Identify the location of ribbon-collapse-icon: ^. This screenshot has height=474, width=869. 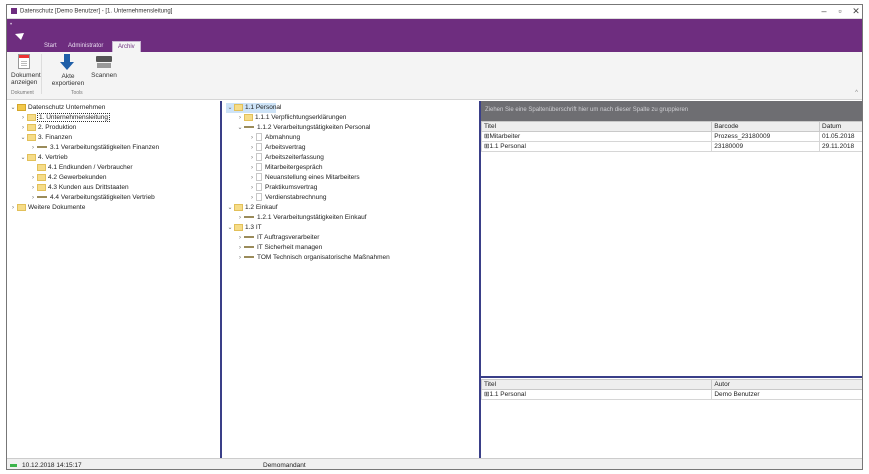
(856, 93).